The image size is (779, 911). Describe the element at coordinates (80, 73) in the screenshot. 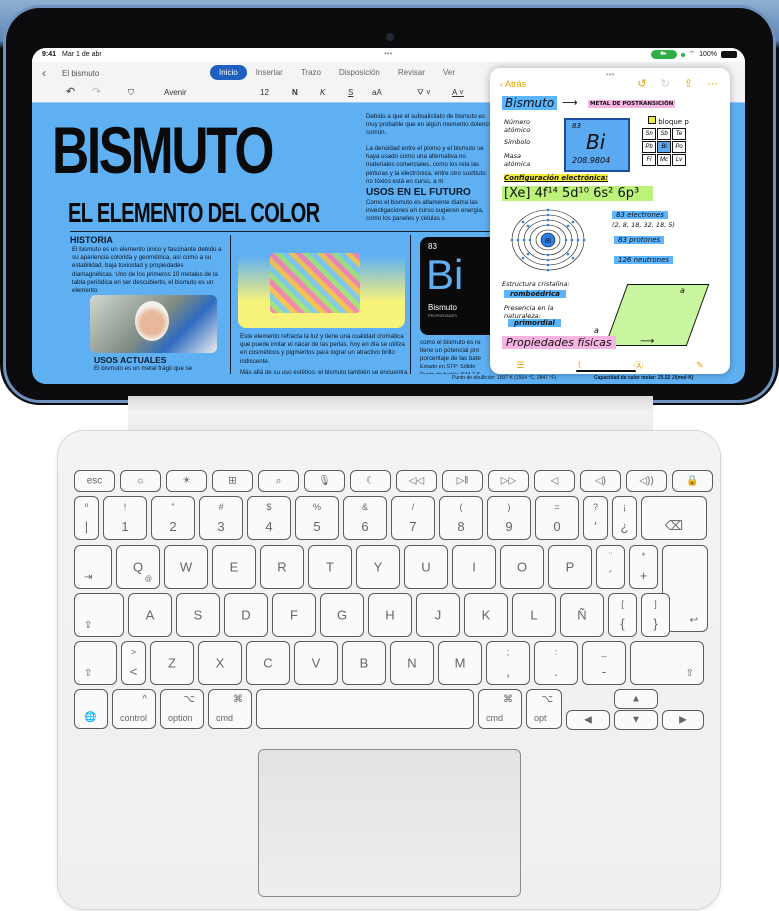

I see `document-title: El bismuto` at that location.